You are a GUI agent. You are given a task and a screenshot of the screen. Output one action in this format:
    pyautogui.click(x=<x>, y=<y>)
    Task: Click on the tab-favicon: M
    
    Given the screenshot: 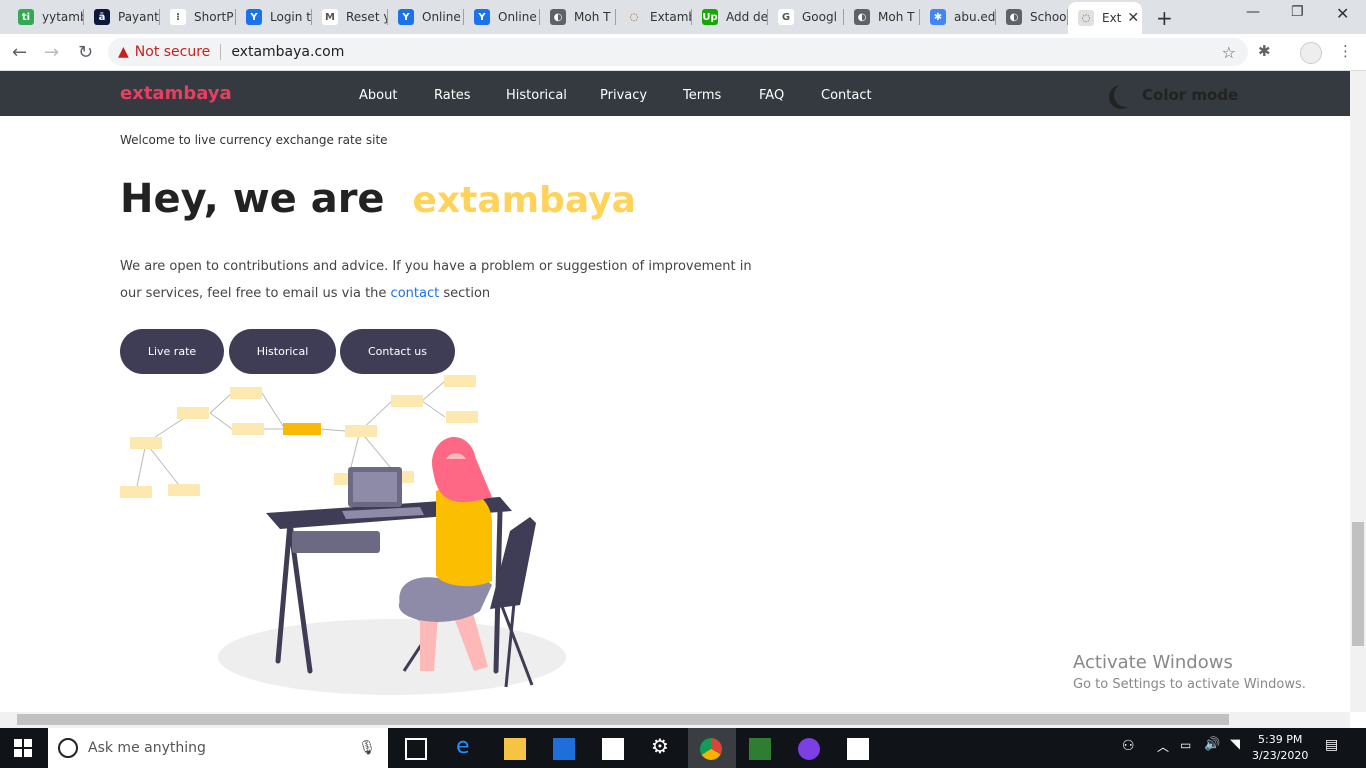 What is the action you would take?
    pyautogui.click(x=330, y=17)
    